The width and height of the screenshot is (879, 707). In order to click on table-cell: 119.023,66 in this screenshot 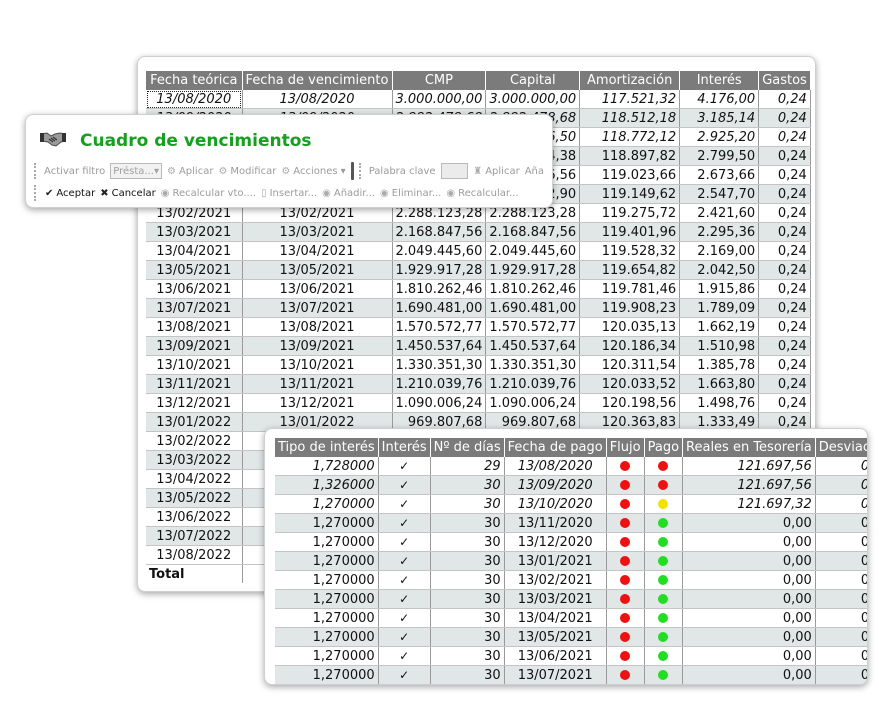, I will do `click(630, 175)`.